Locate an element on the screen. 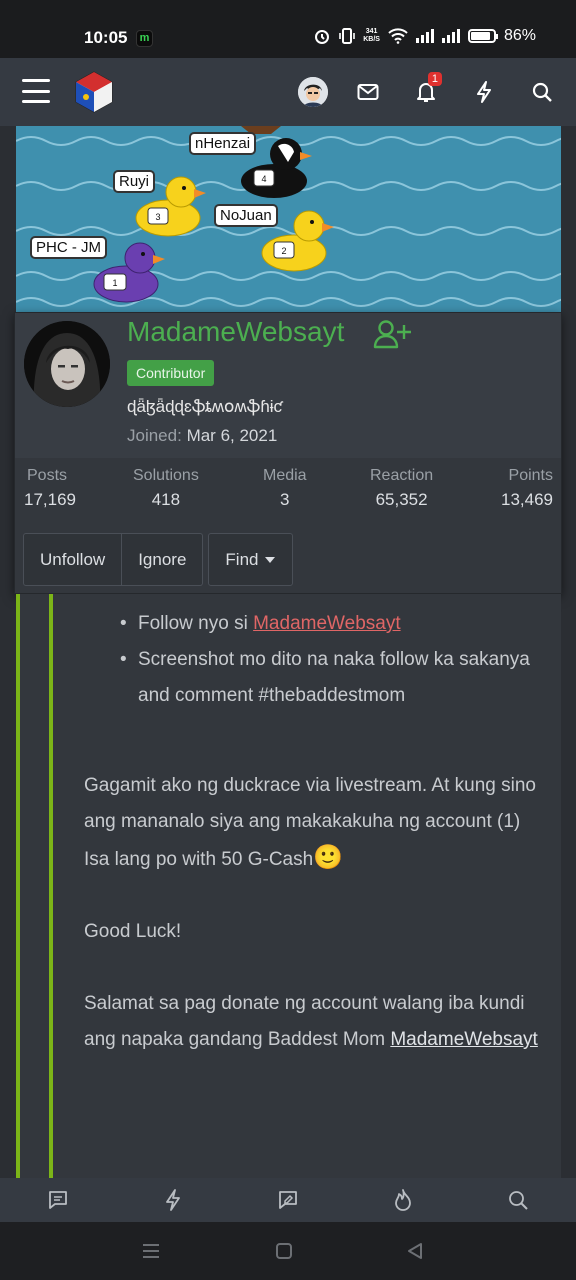 The image size is (576, 1280). find-label: Find is located at coordinates (242, 559).